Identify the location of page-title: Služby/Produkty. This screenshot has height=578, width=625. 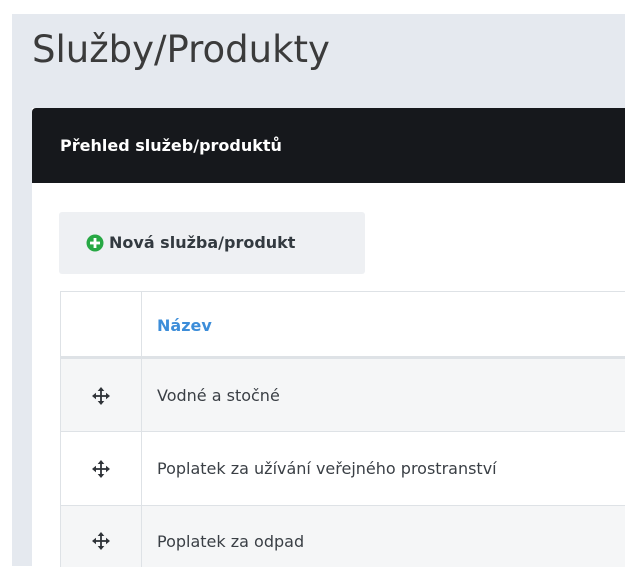
(181, 49).